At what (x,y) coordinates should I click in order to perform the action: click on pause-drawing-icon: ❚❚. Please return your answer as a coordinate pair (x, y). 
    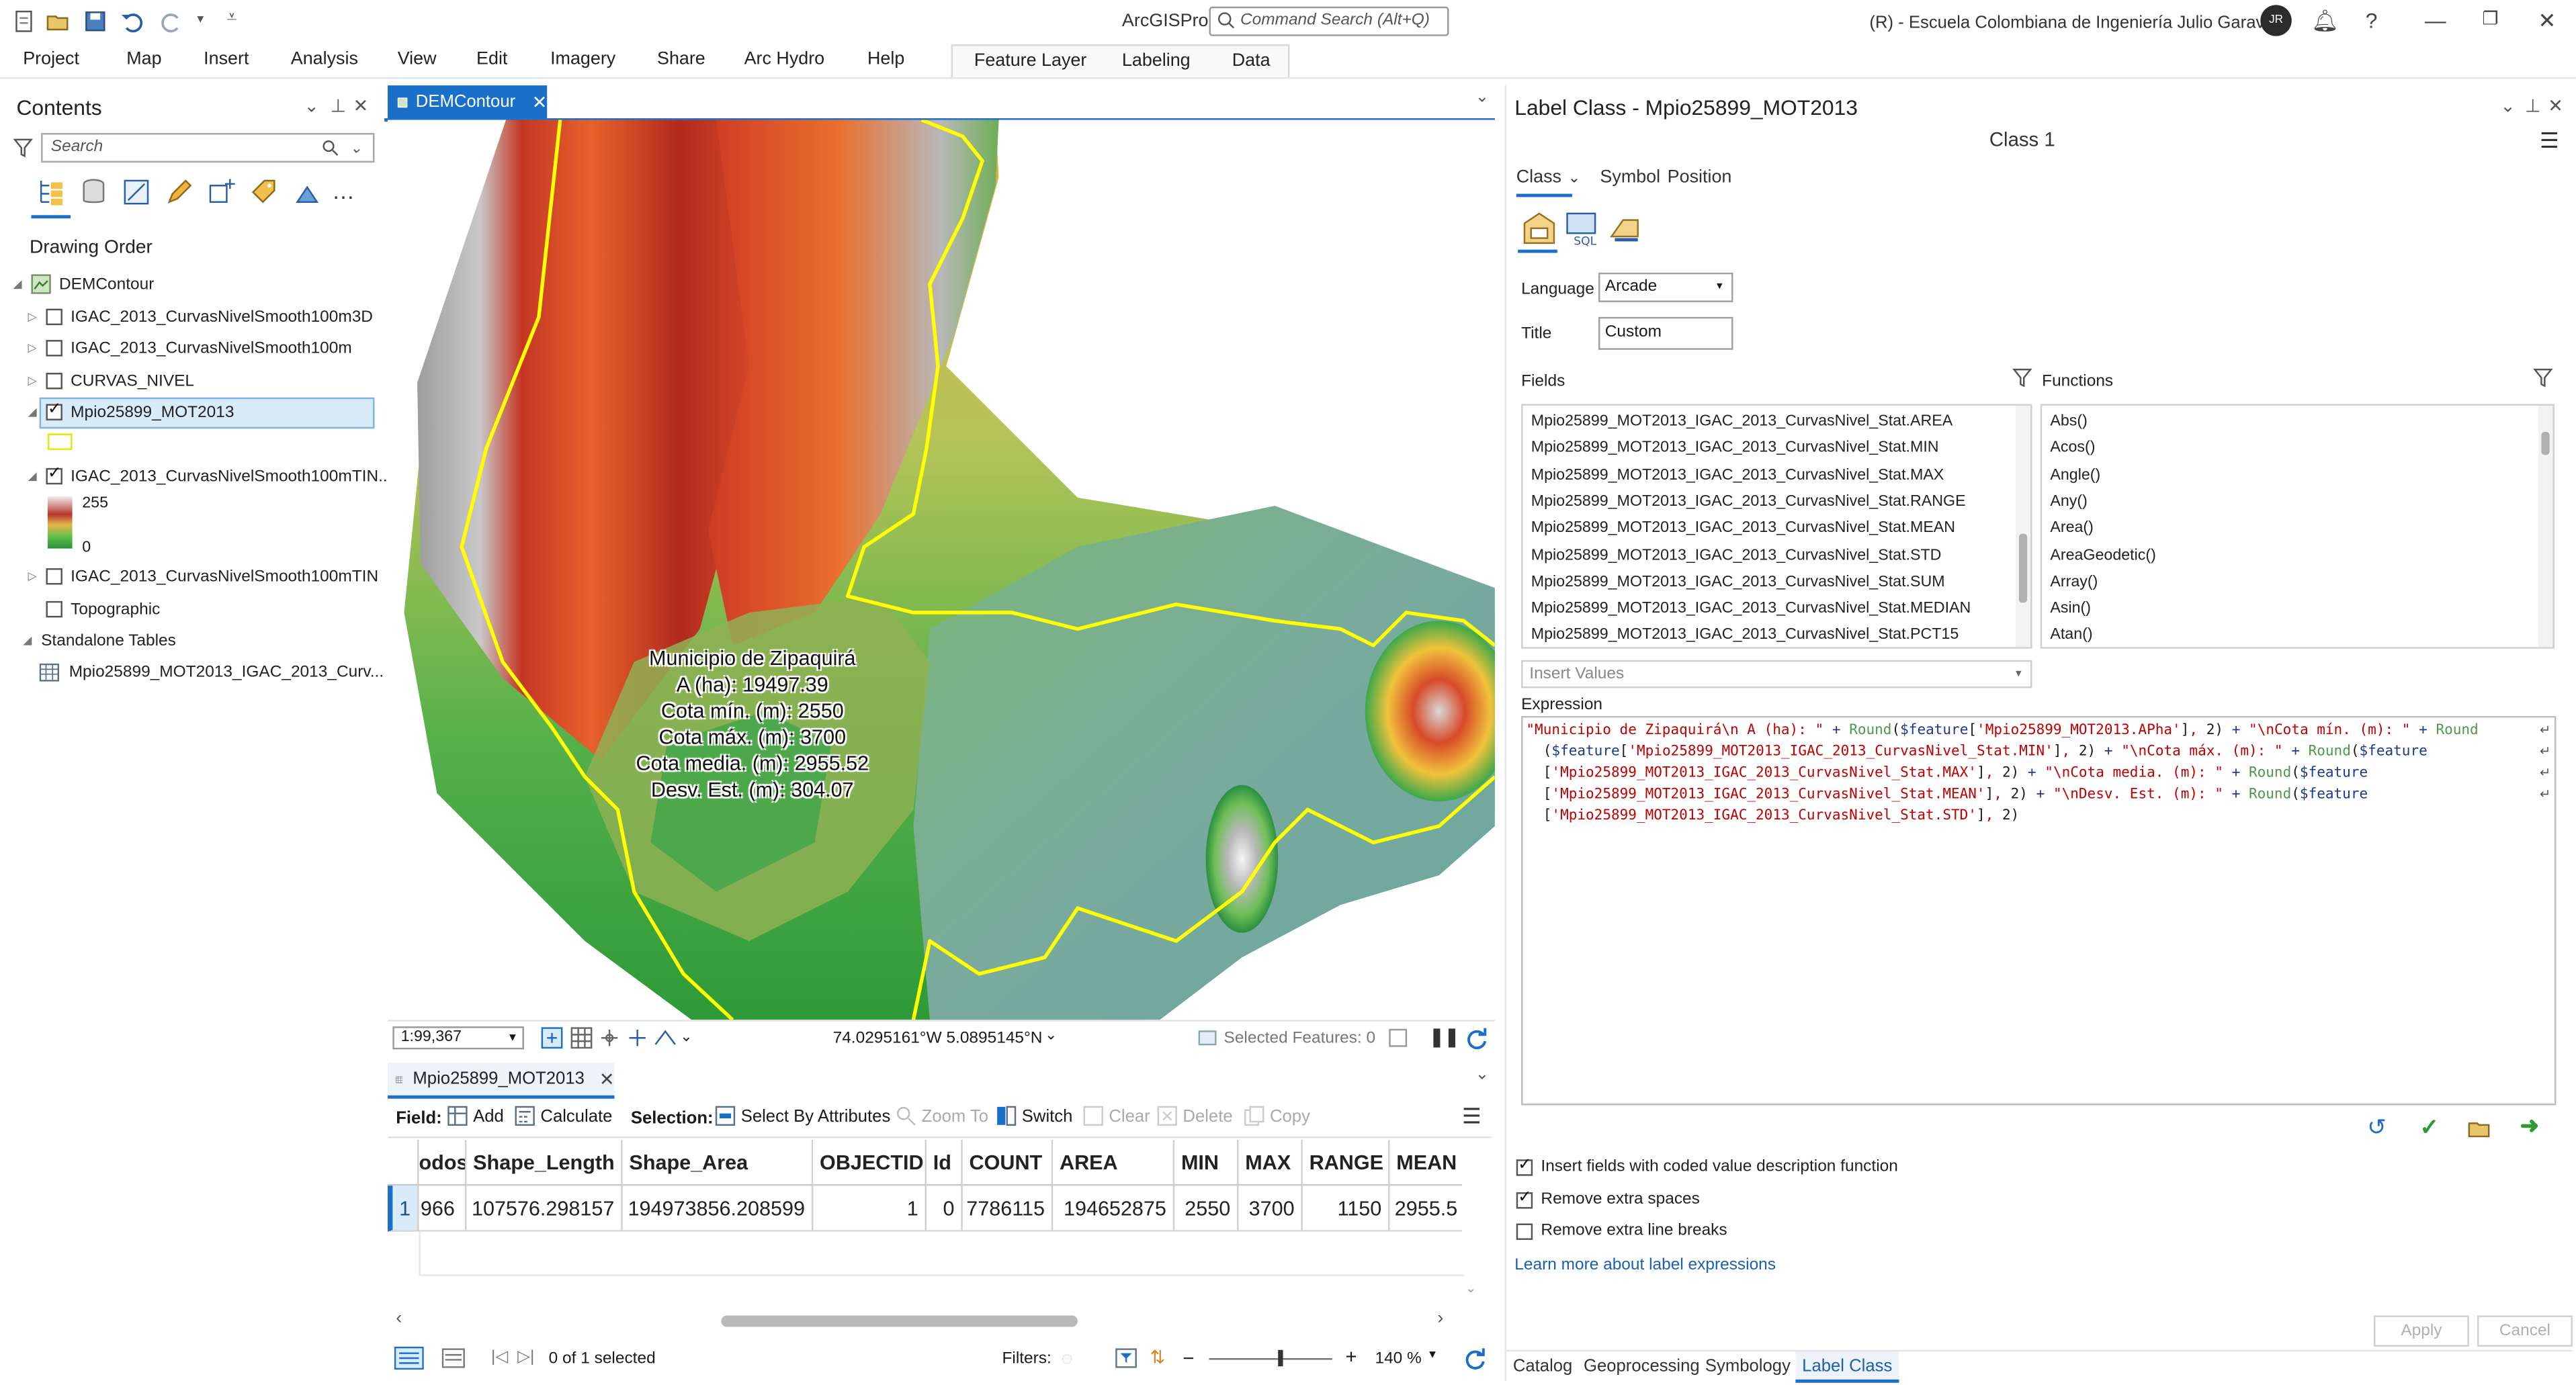
    Looking at the image, I should click on (1444, 1037).